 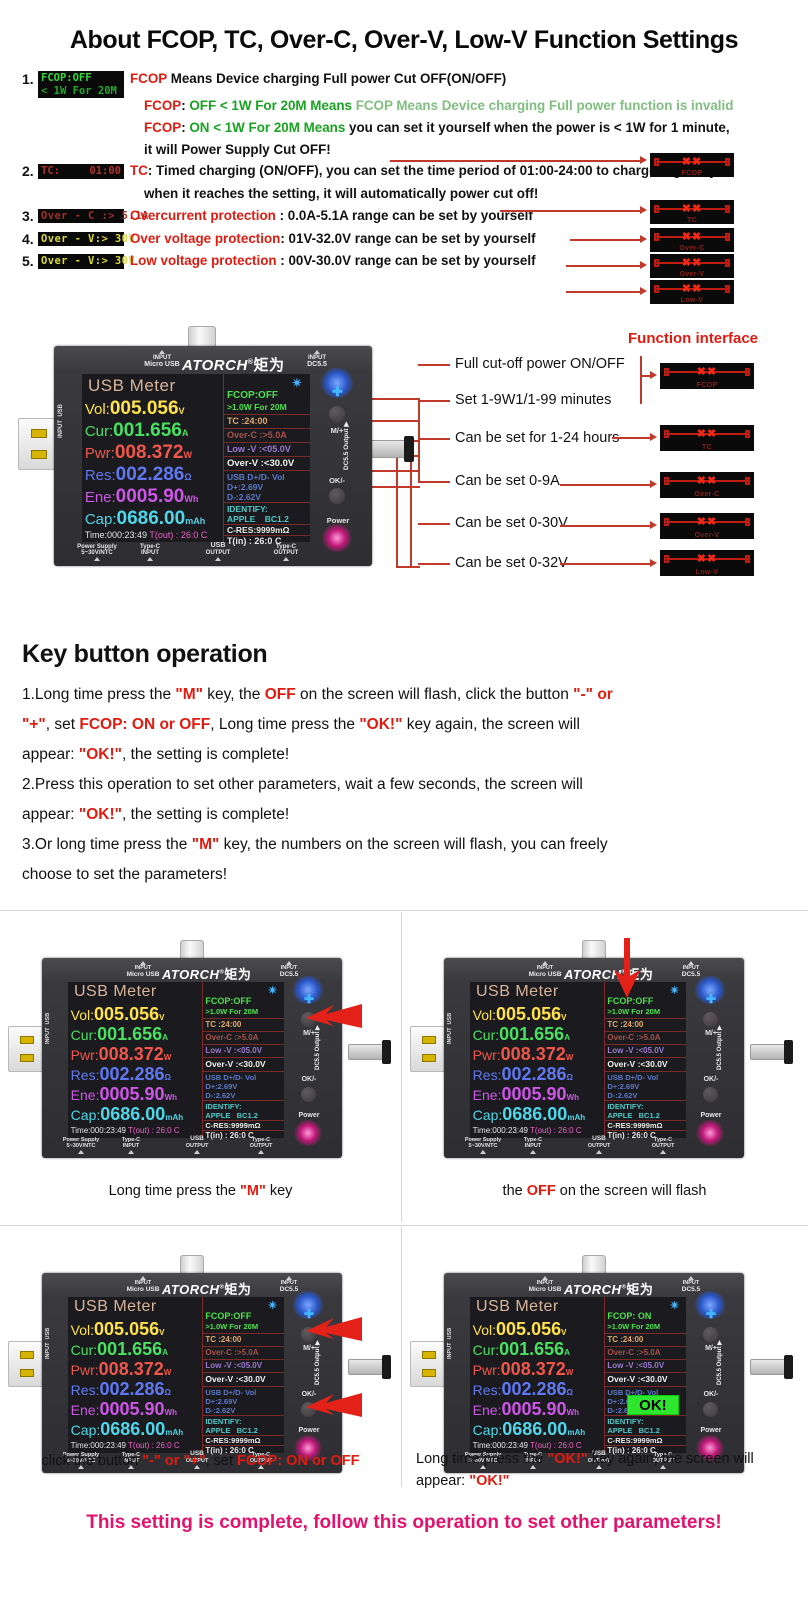 What do you see at coordinates (643, 265) in the screenshot?
I see `arrow-head-overv` at bounding box center [643, 265].